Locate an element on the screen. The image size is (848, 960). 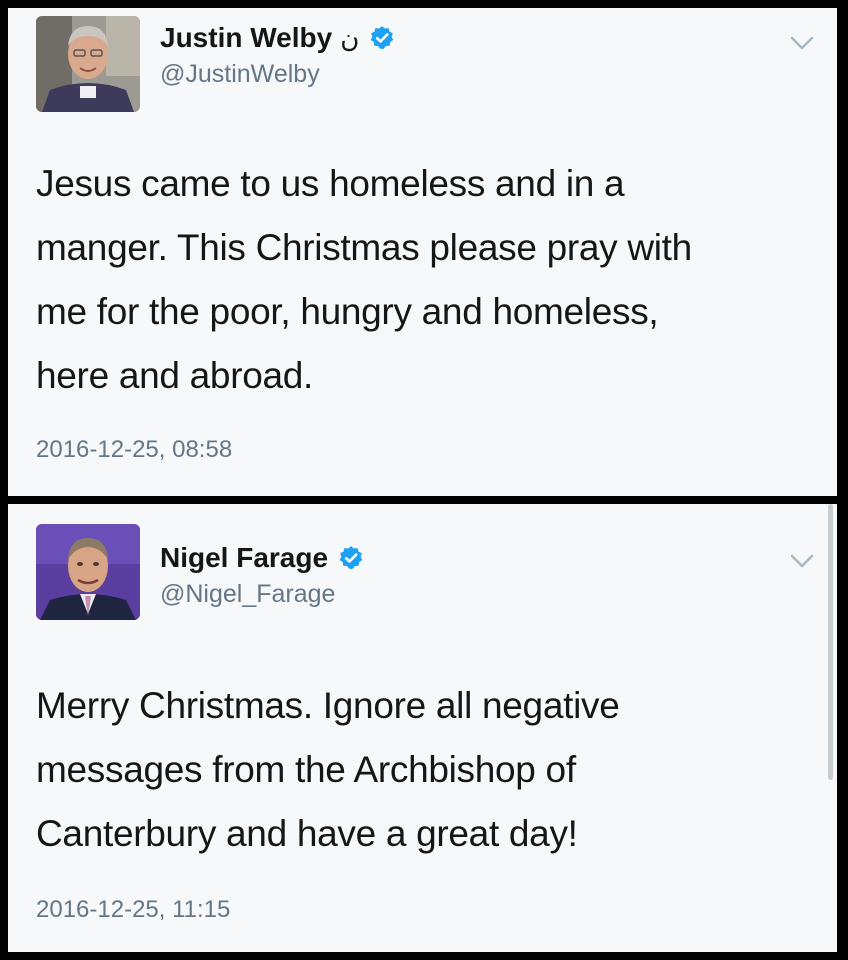
tweet-text-line: Jesus came to us homeless and in a is located at coordinates (330, 183).